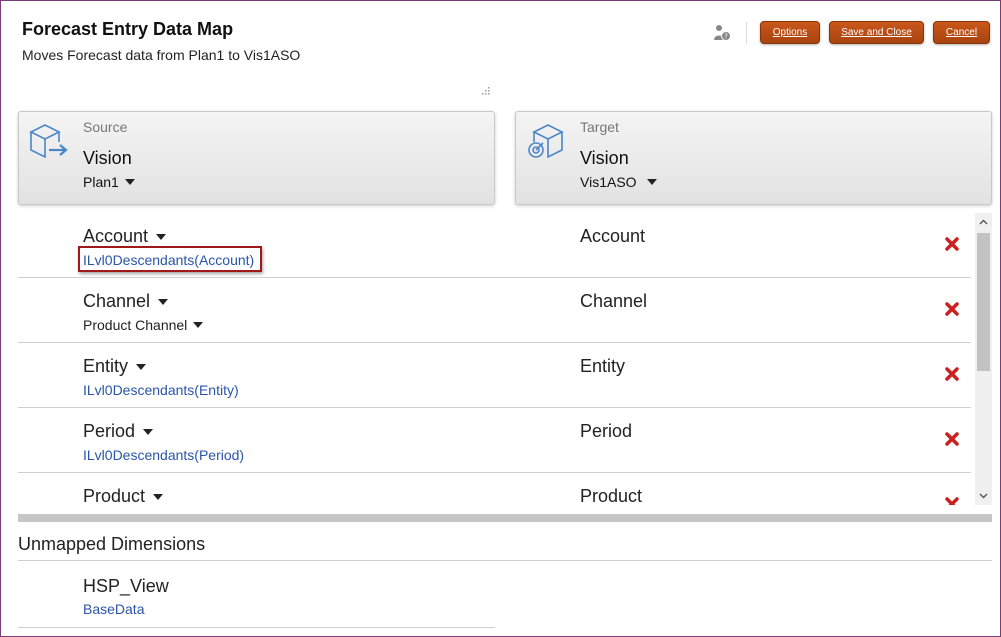 The width and height of the screenshot is (1001, 637). What do you see at coordinates (123, 495) in the screenshot?
I see `source-dimension-select: Product` at bounding box center [123, 495].